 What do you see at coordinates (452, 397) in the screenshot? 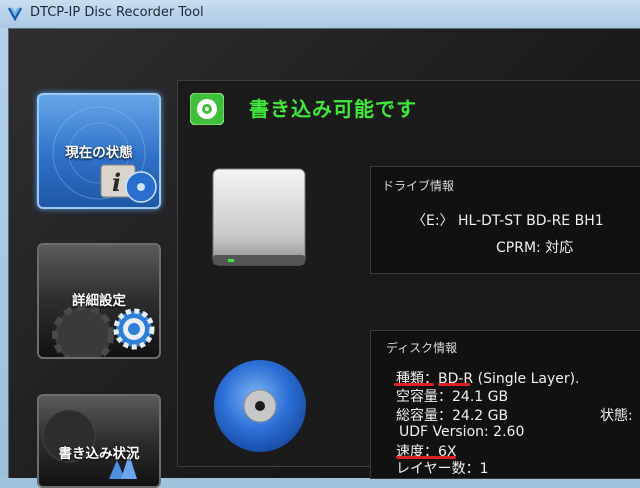
I see `disc-free-space: 空容量：24.1 GB` at bounding box center [452, 397].